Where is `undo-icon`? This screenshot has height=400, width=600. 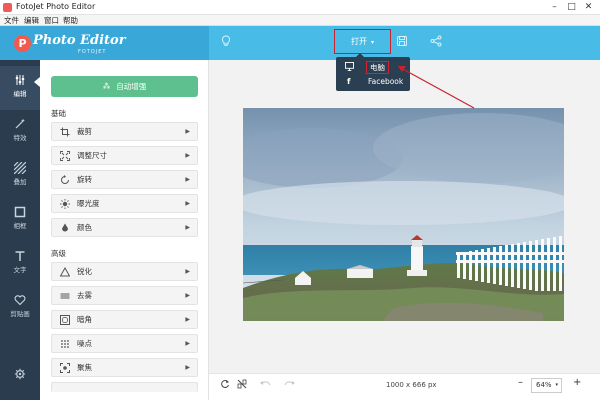
undo-icon is located at coordinates (265, 384).